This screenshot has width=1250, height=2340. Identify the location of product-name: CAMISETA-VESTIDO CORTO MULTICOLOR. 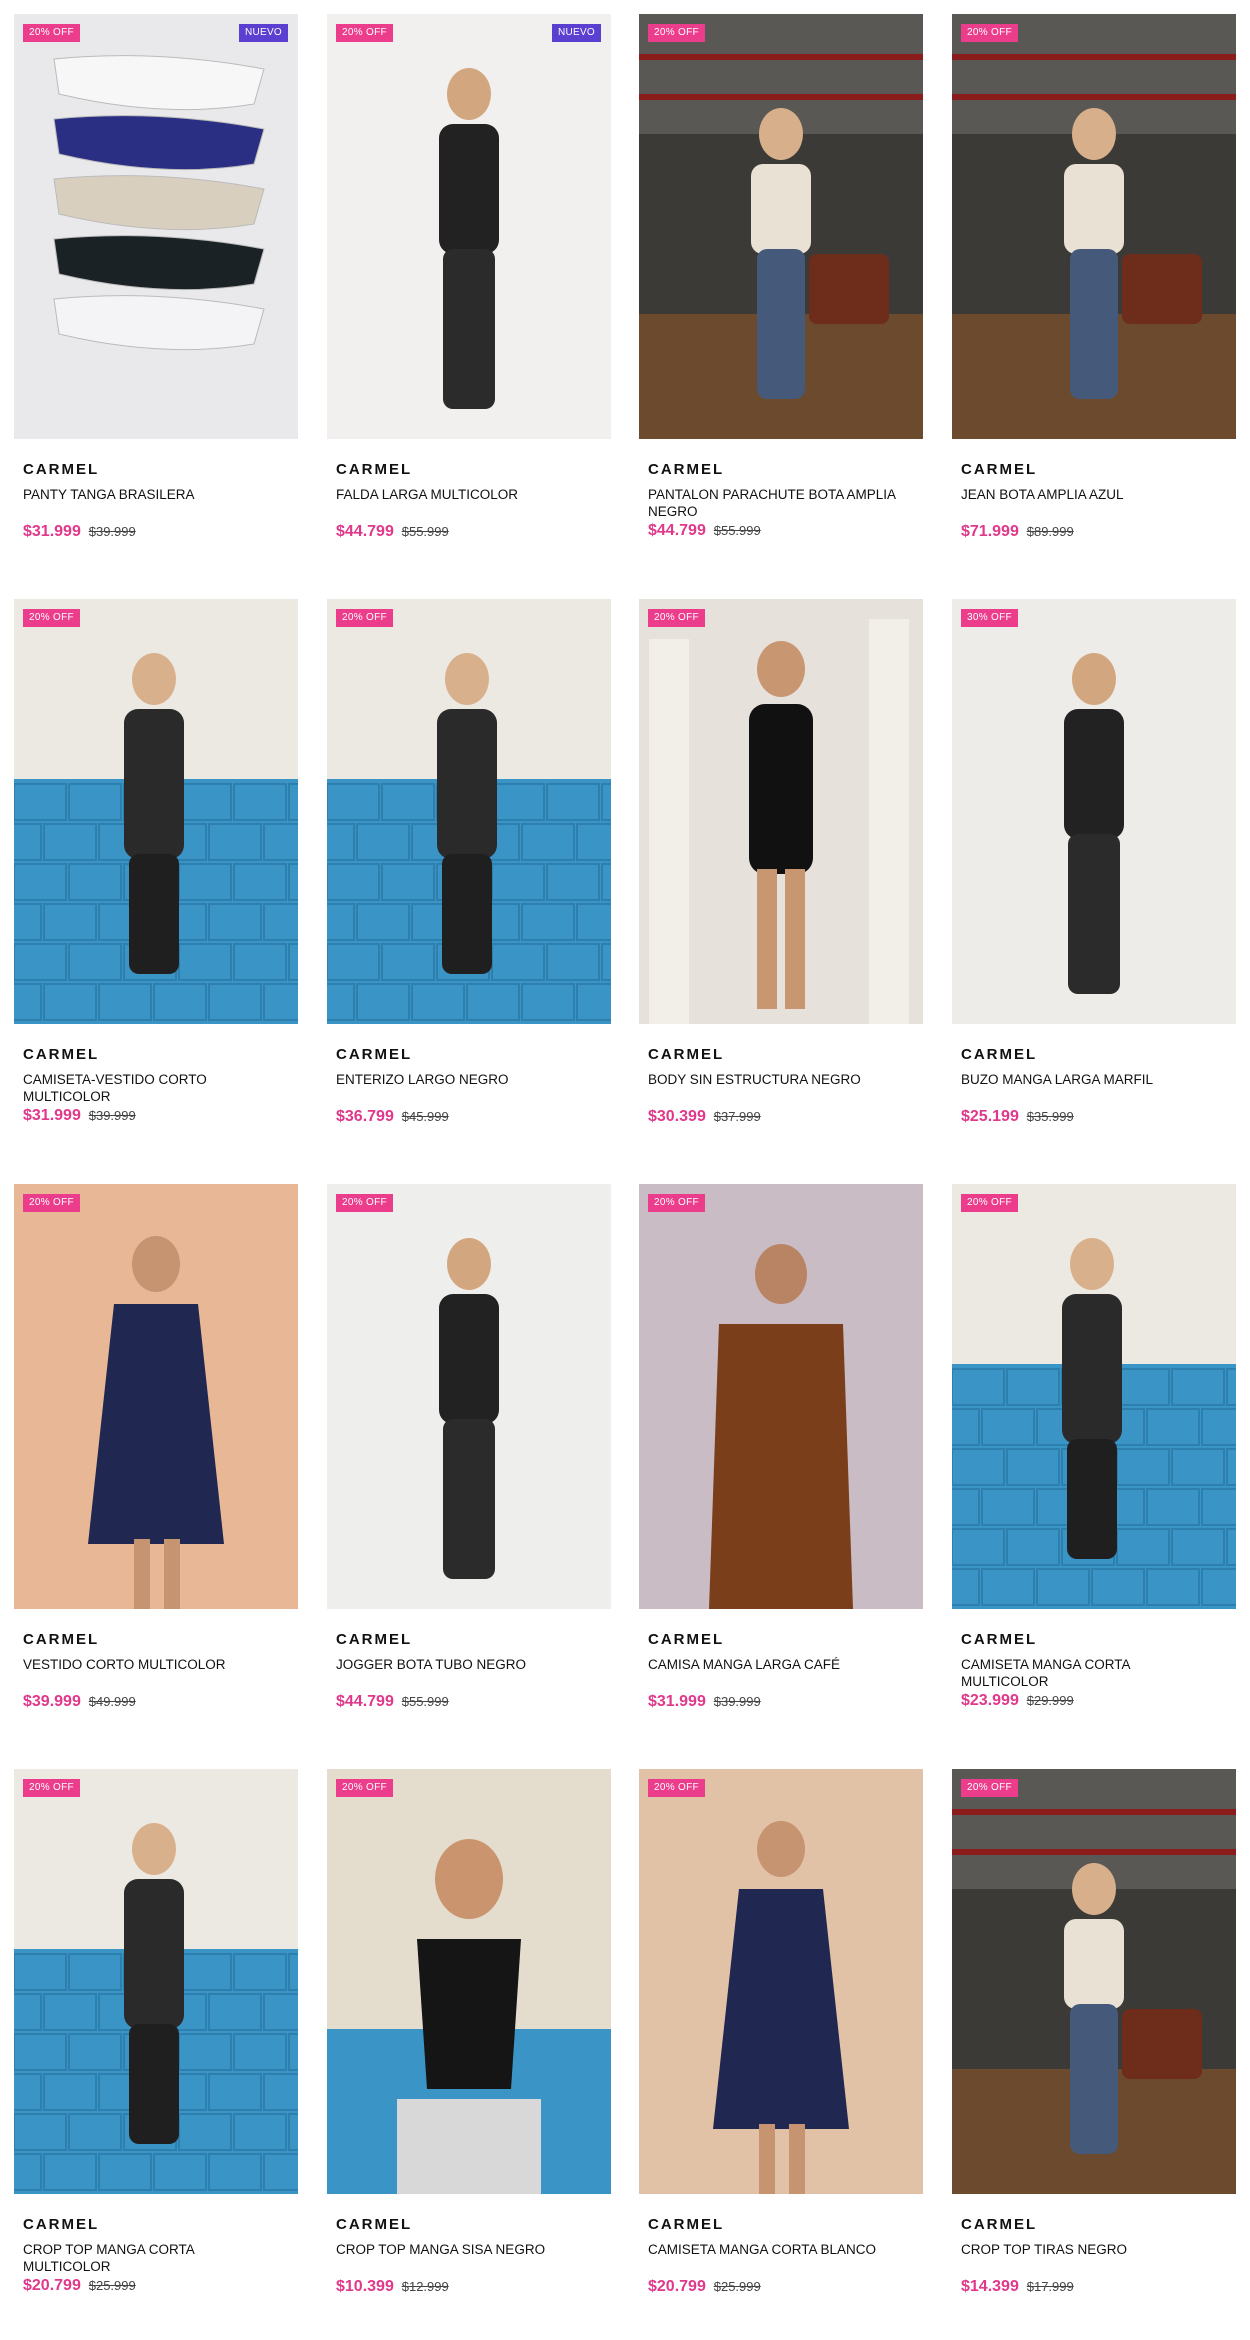
(153, 1088).